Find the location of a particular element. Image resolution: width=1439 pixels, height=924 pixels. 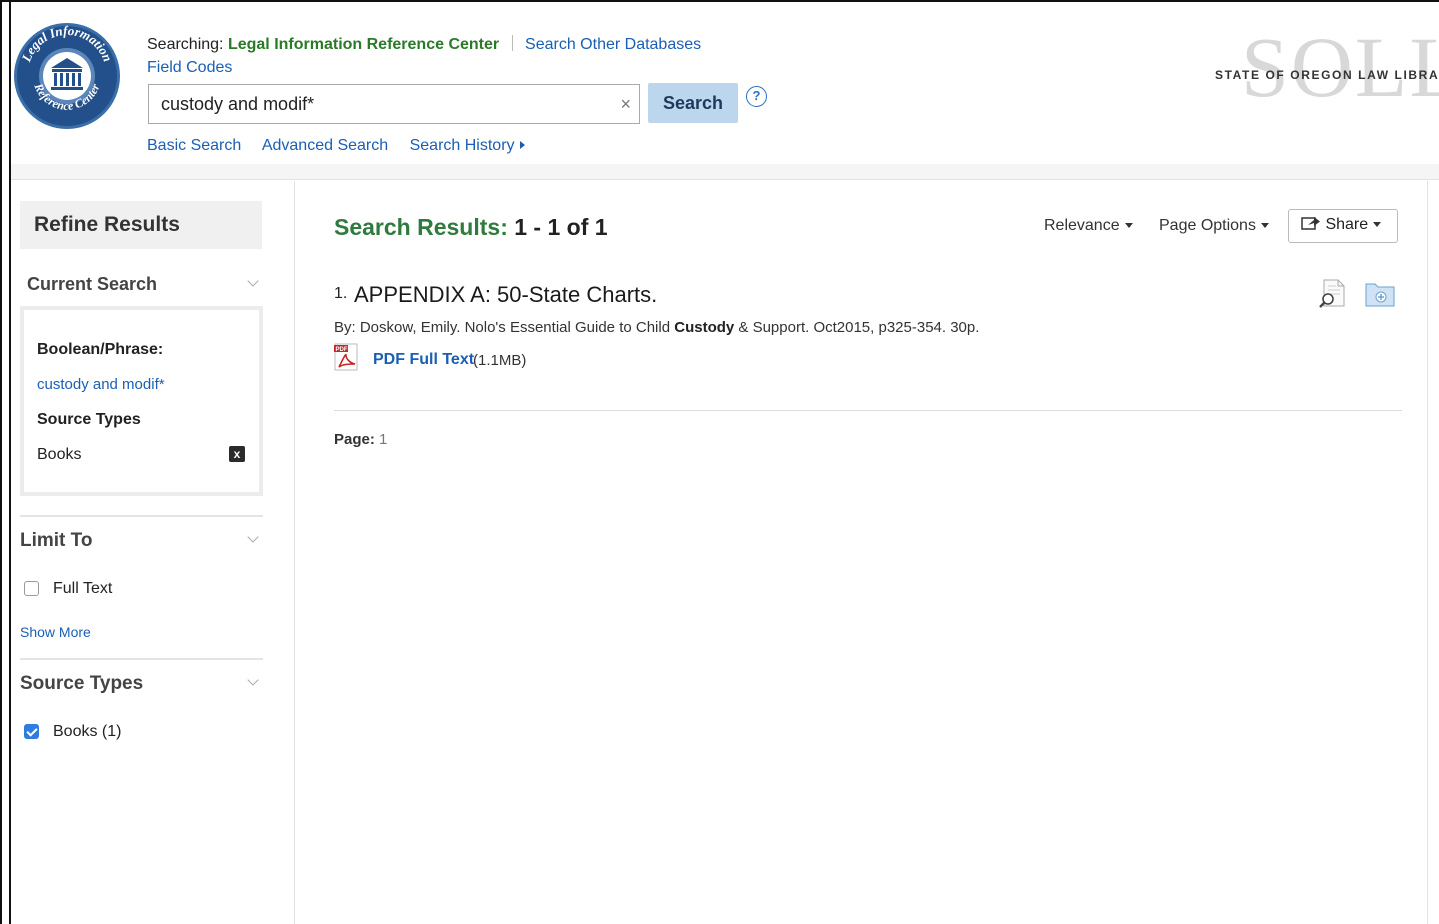

sort-relevance-dropdown: Relevance is located at coordinates (1088, 226).